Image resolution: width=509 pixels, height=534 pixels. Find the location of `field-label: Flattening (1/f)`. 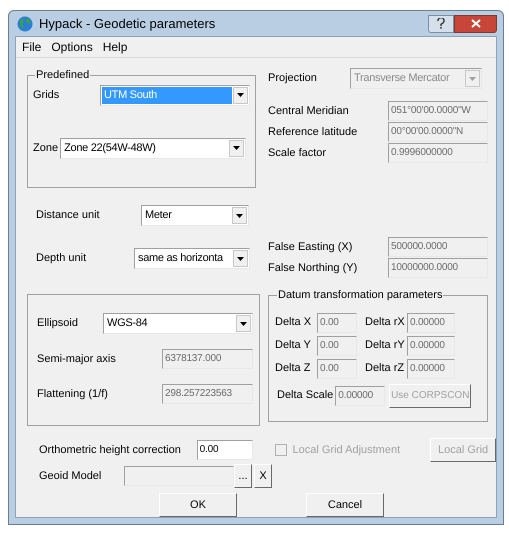

field-label: Flattening (1/f) is located at coordinates (73, 394).